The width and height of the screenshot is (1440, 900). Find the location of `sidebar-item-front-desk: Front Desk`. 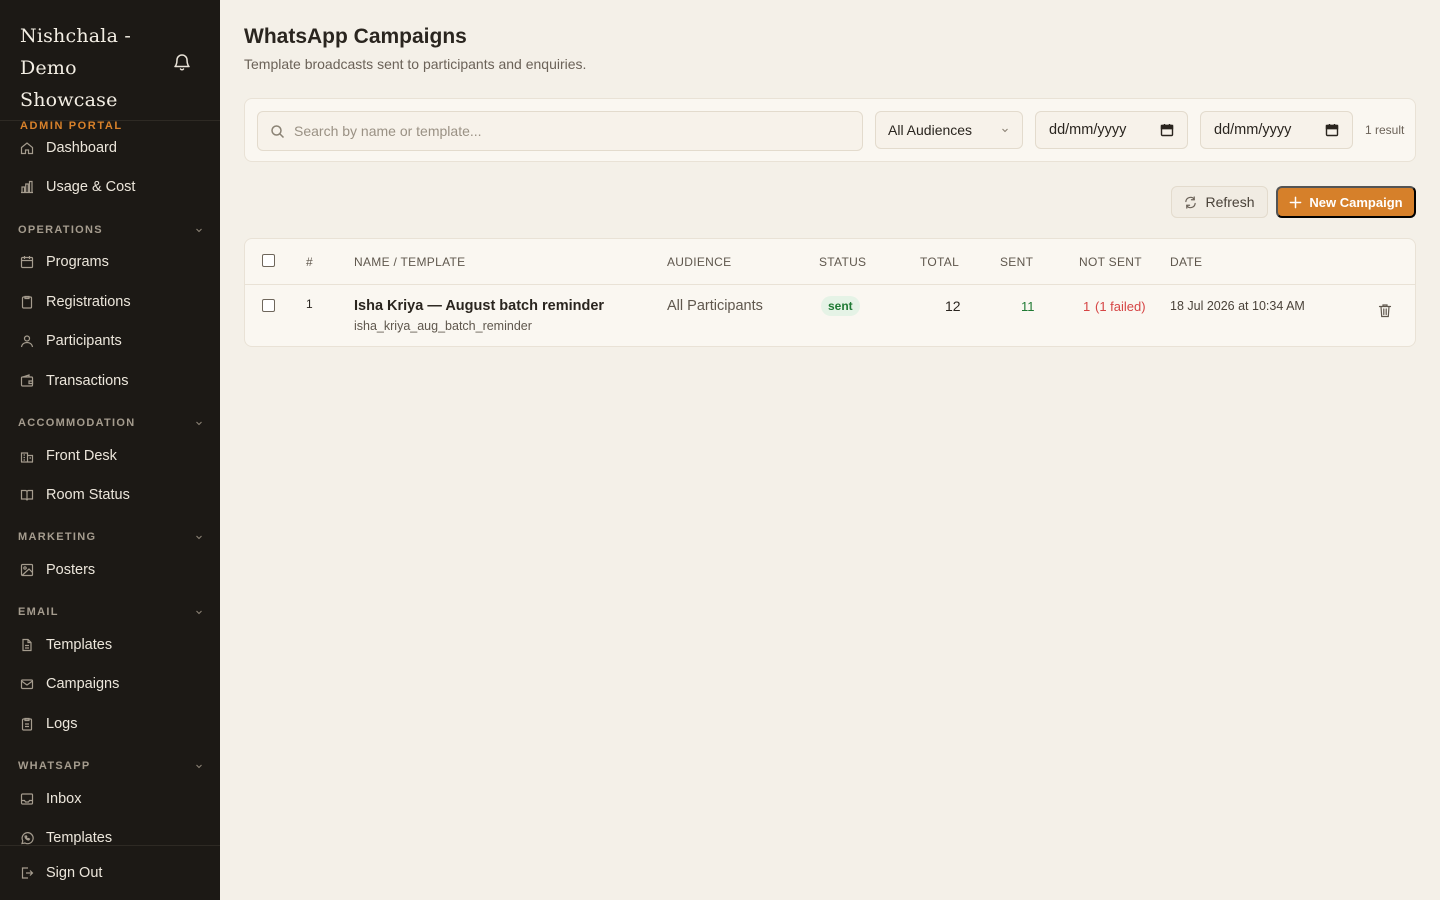

sidebar-item-front-desk: Front Desk is located at coordinates (110, 456).